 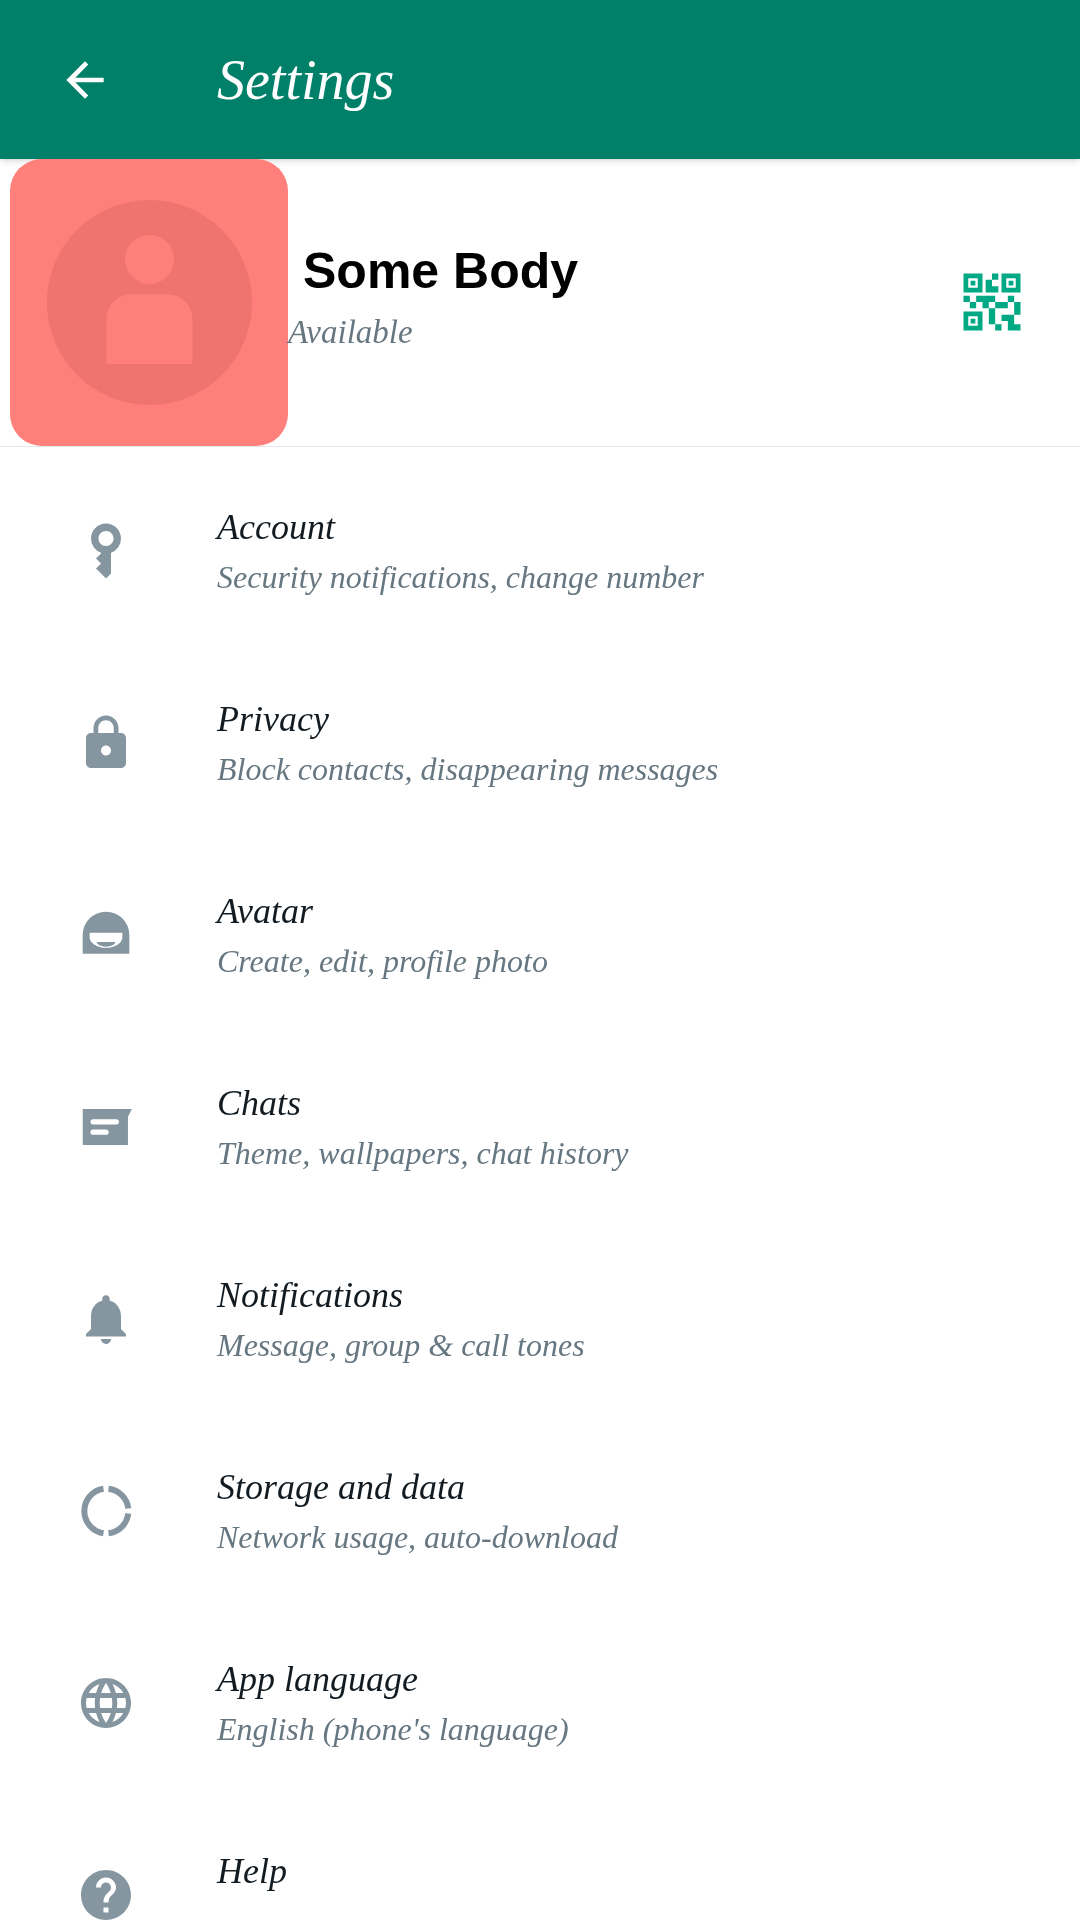 What do you see at coordinates (149, 302) in the screenshot?
I see `avatar` at bounding box center [149, 302].